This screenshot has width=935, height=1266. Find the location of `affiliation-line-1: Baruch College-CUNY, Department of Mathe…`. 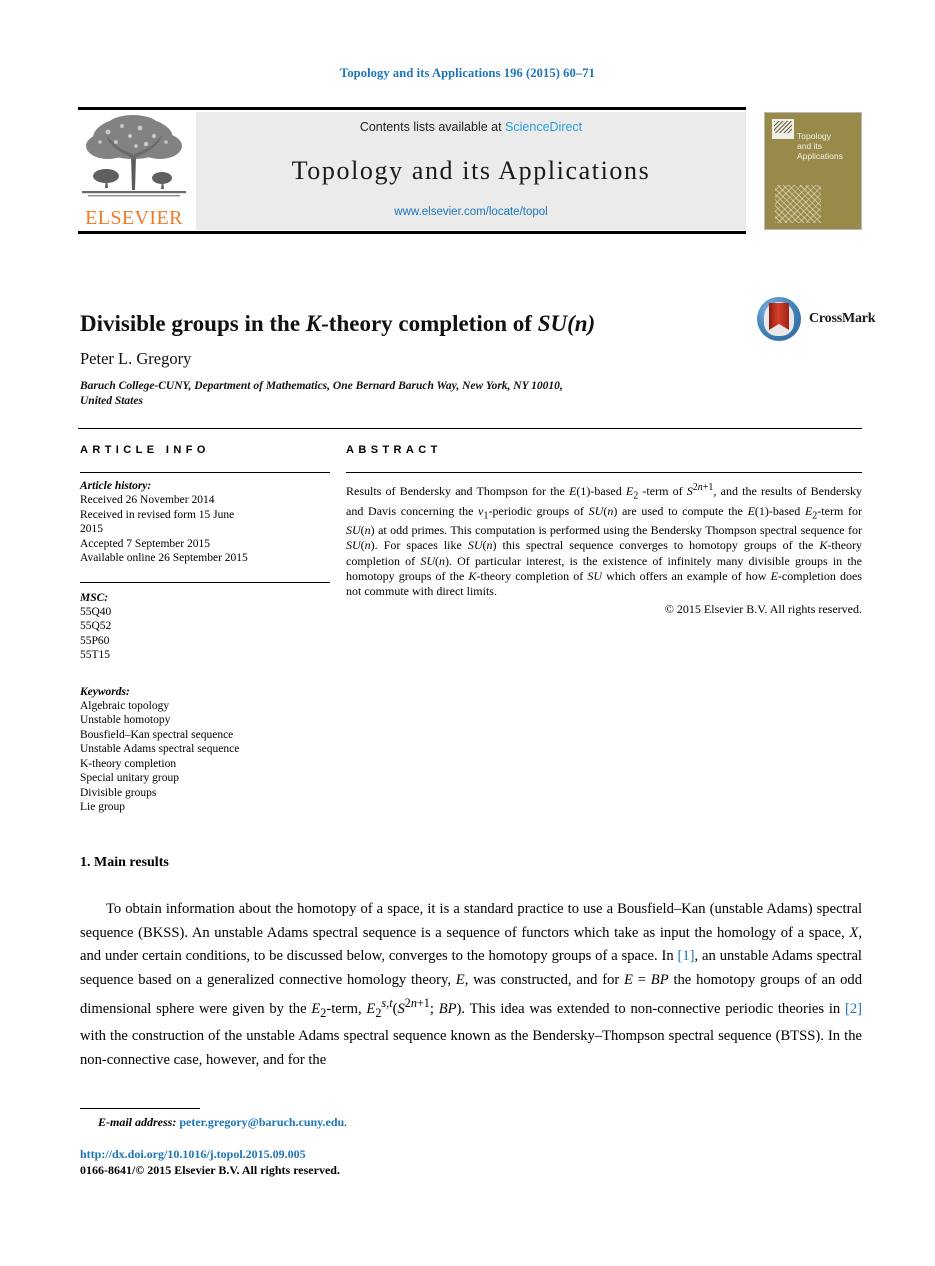

affiliation-line-1: Baruch College-CUNY, Department of Mathe… is located at coordinates (321, 386).